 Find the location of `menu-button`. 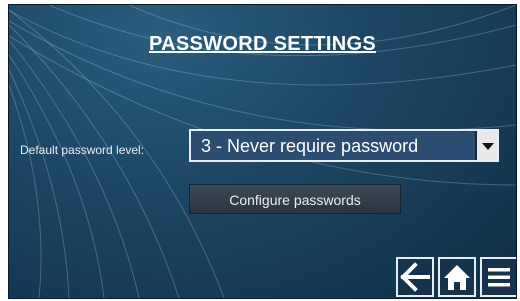

menu-button is located at coordinates (498, 277).